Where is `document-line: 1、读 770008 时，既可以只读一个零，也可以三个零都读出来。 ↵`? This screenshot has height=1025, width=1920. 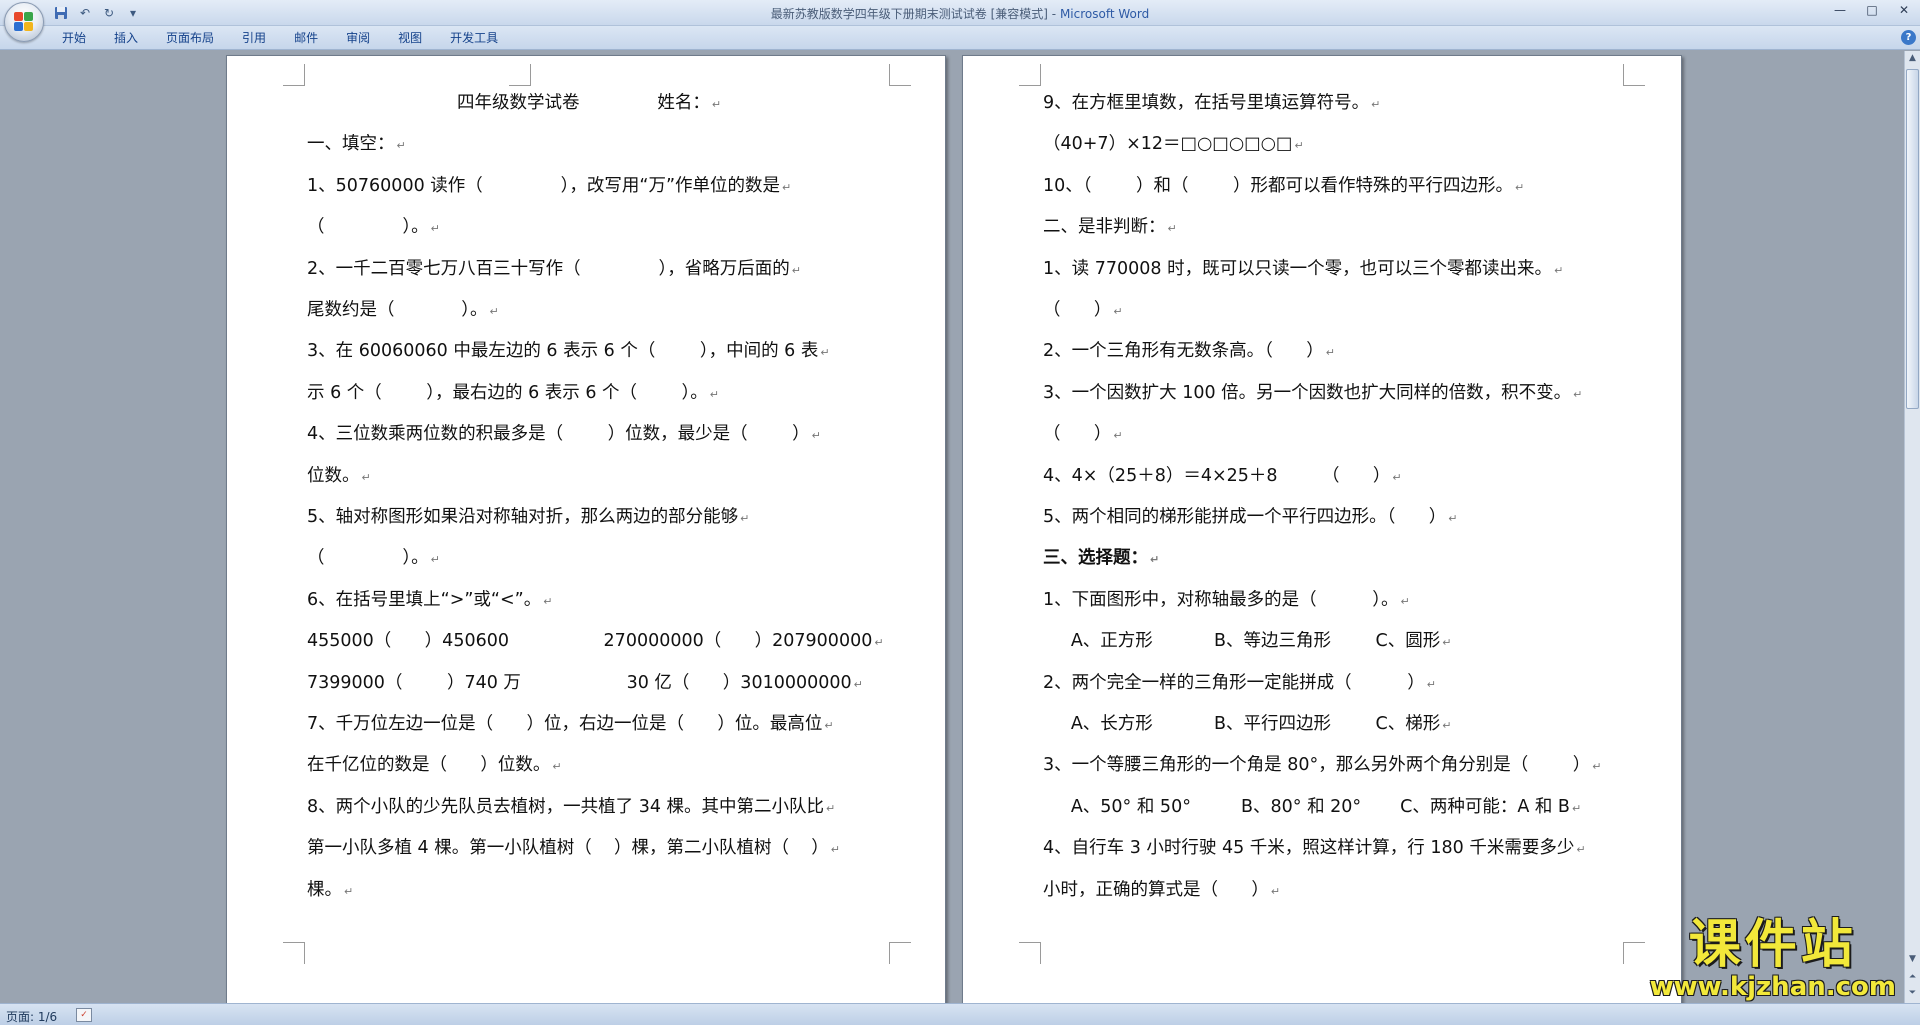
document-line: 1、读 770008 时，既可以只读一个零，也可以三个零都读出来。 ↵ is located at coordinates (1303, 268).